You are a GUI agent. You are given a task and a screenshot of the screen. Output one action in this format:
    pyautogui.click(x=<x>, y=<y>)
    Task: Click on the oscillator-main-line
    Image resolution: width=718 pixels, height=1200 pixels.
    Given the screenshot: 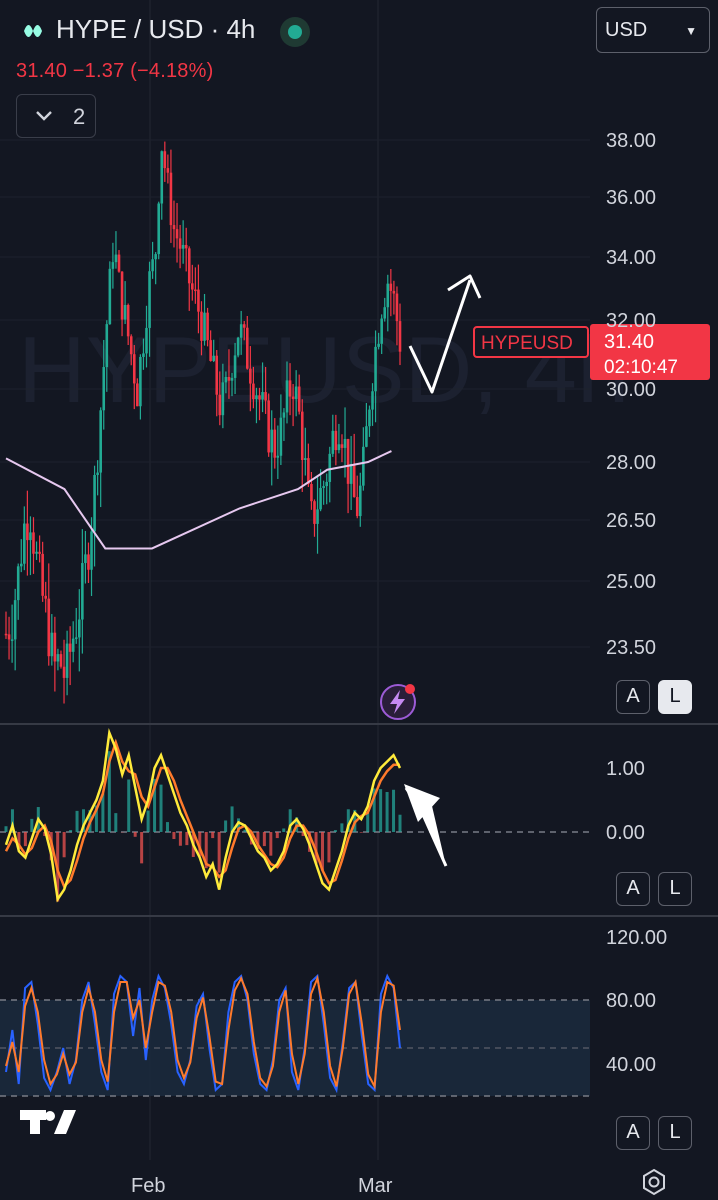 What is the action you would take?
    pyautogui.click(x=203, y=815)
    